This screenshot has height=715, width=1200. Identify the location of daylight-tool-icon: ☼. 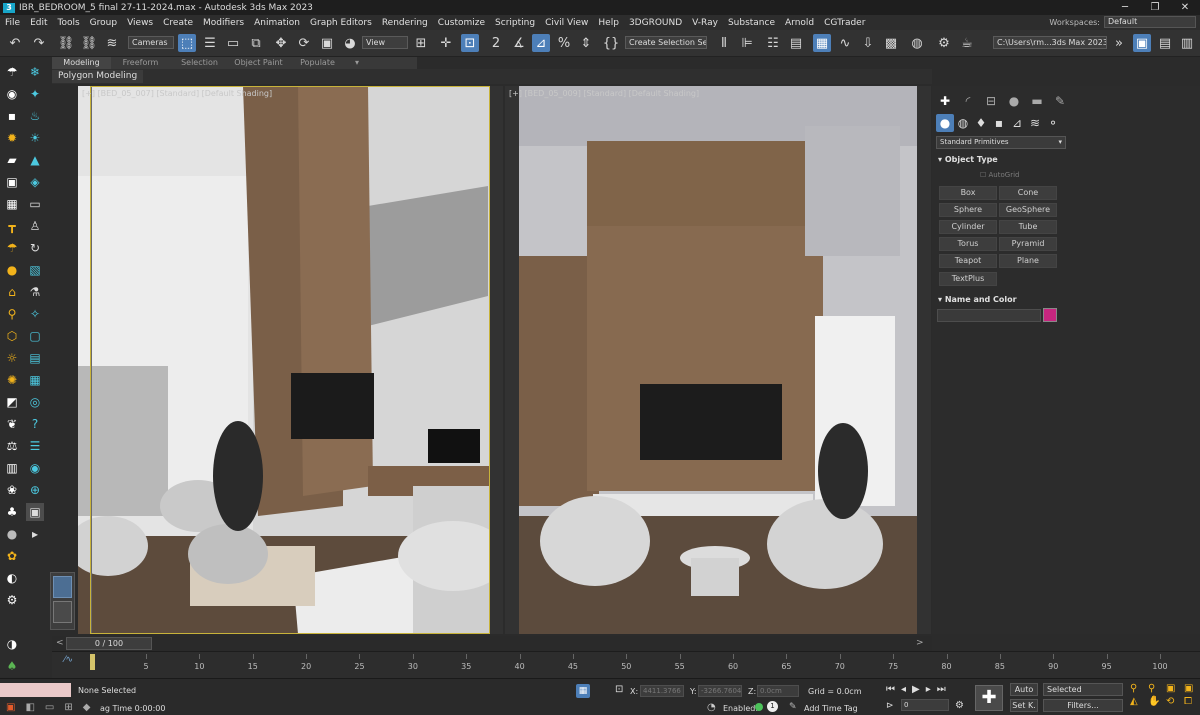
(12, 358).